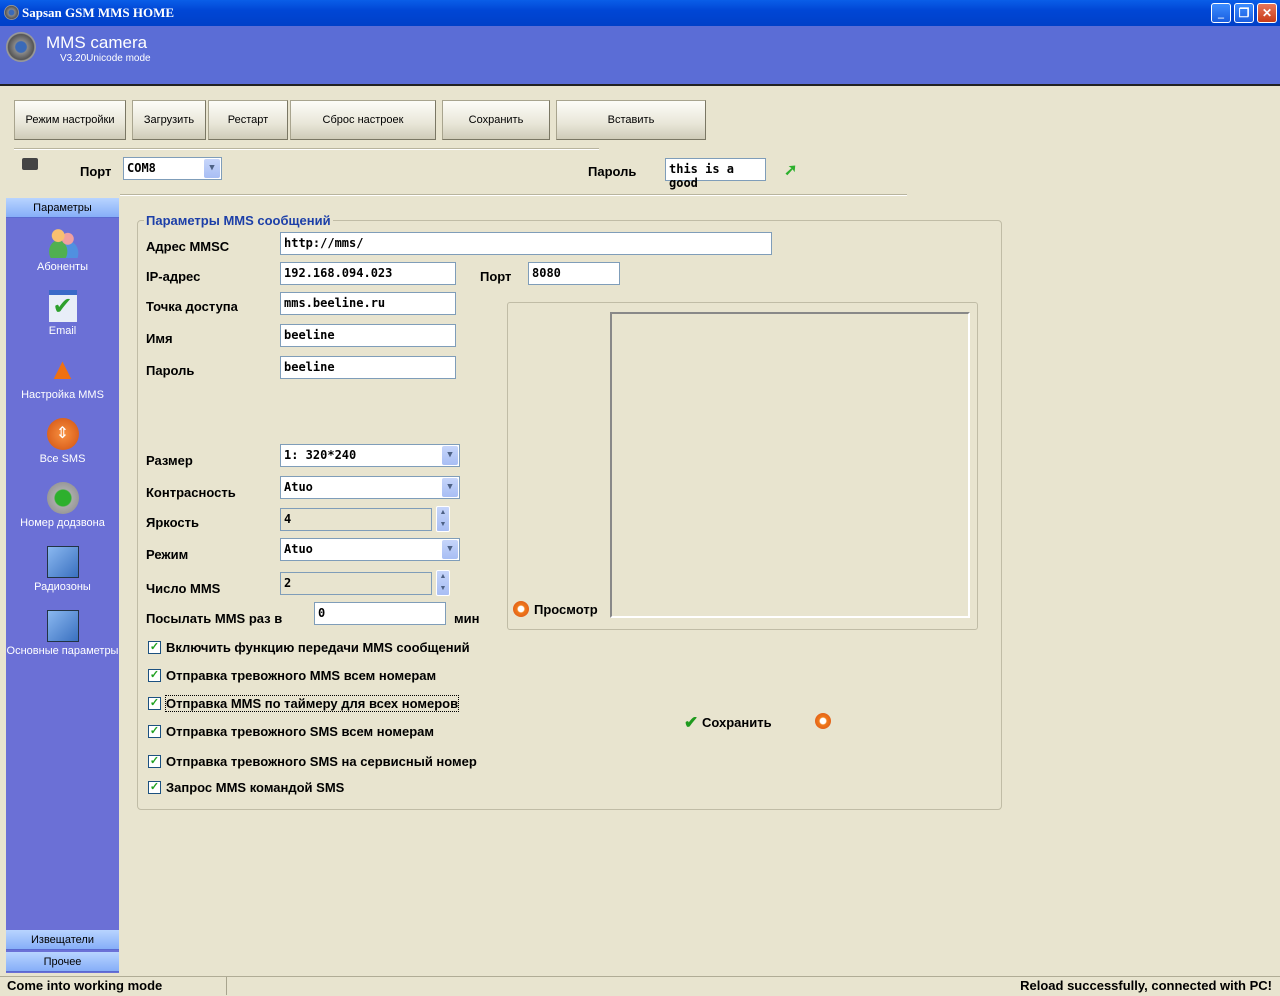  Describe the element at coordinates (496, 276) in the screenshot. I see `mms-port-label: Порт` at that location.